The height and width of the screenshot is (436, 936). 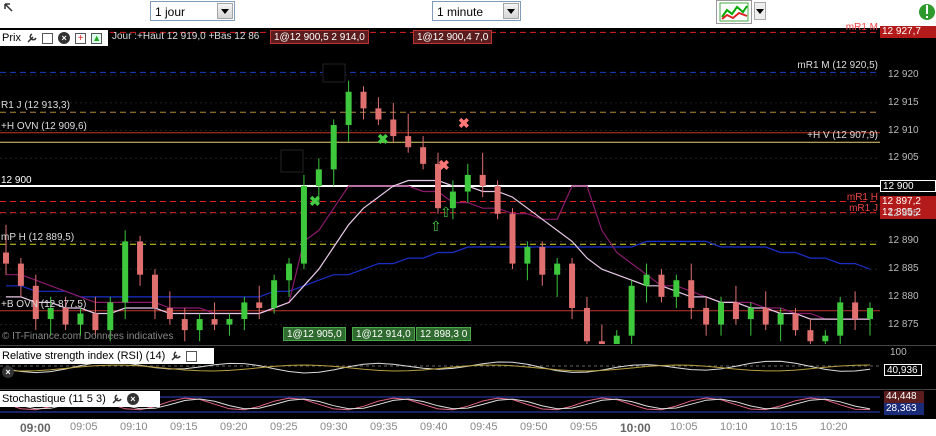 What do you see at coordinates (927, 12) in the screenshot?
I see `alert-button` at bounding box center [927, 12].